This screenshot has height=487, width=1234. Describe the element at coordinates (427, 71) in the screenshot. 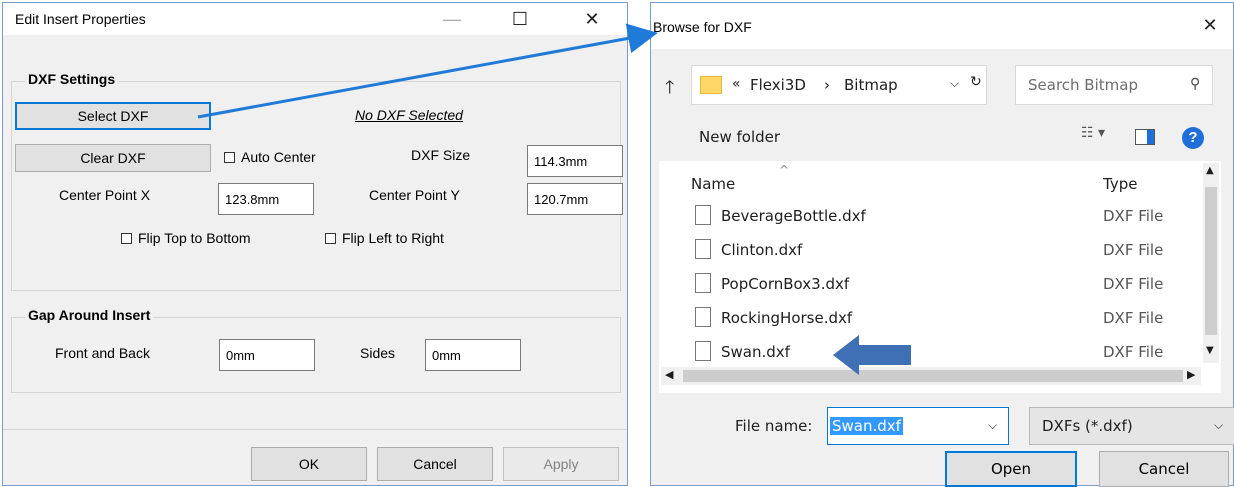

I see `connector-arrow` at that location.